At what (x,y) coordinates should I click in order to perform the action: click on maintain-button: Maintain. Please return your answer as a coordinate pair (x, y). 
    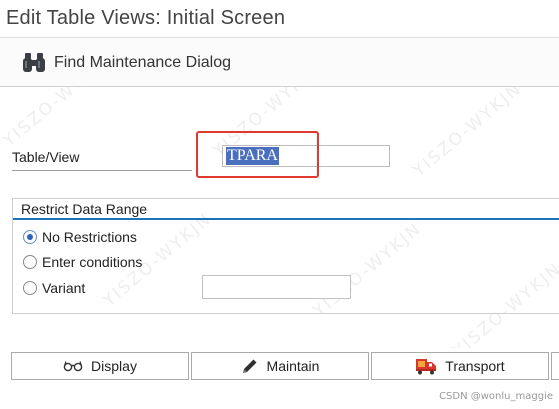
    Looking at the image, I should click on (280, 366).